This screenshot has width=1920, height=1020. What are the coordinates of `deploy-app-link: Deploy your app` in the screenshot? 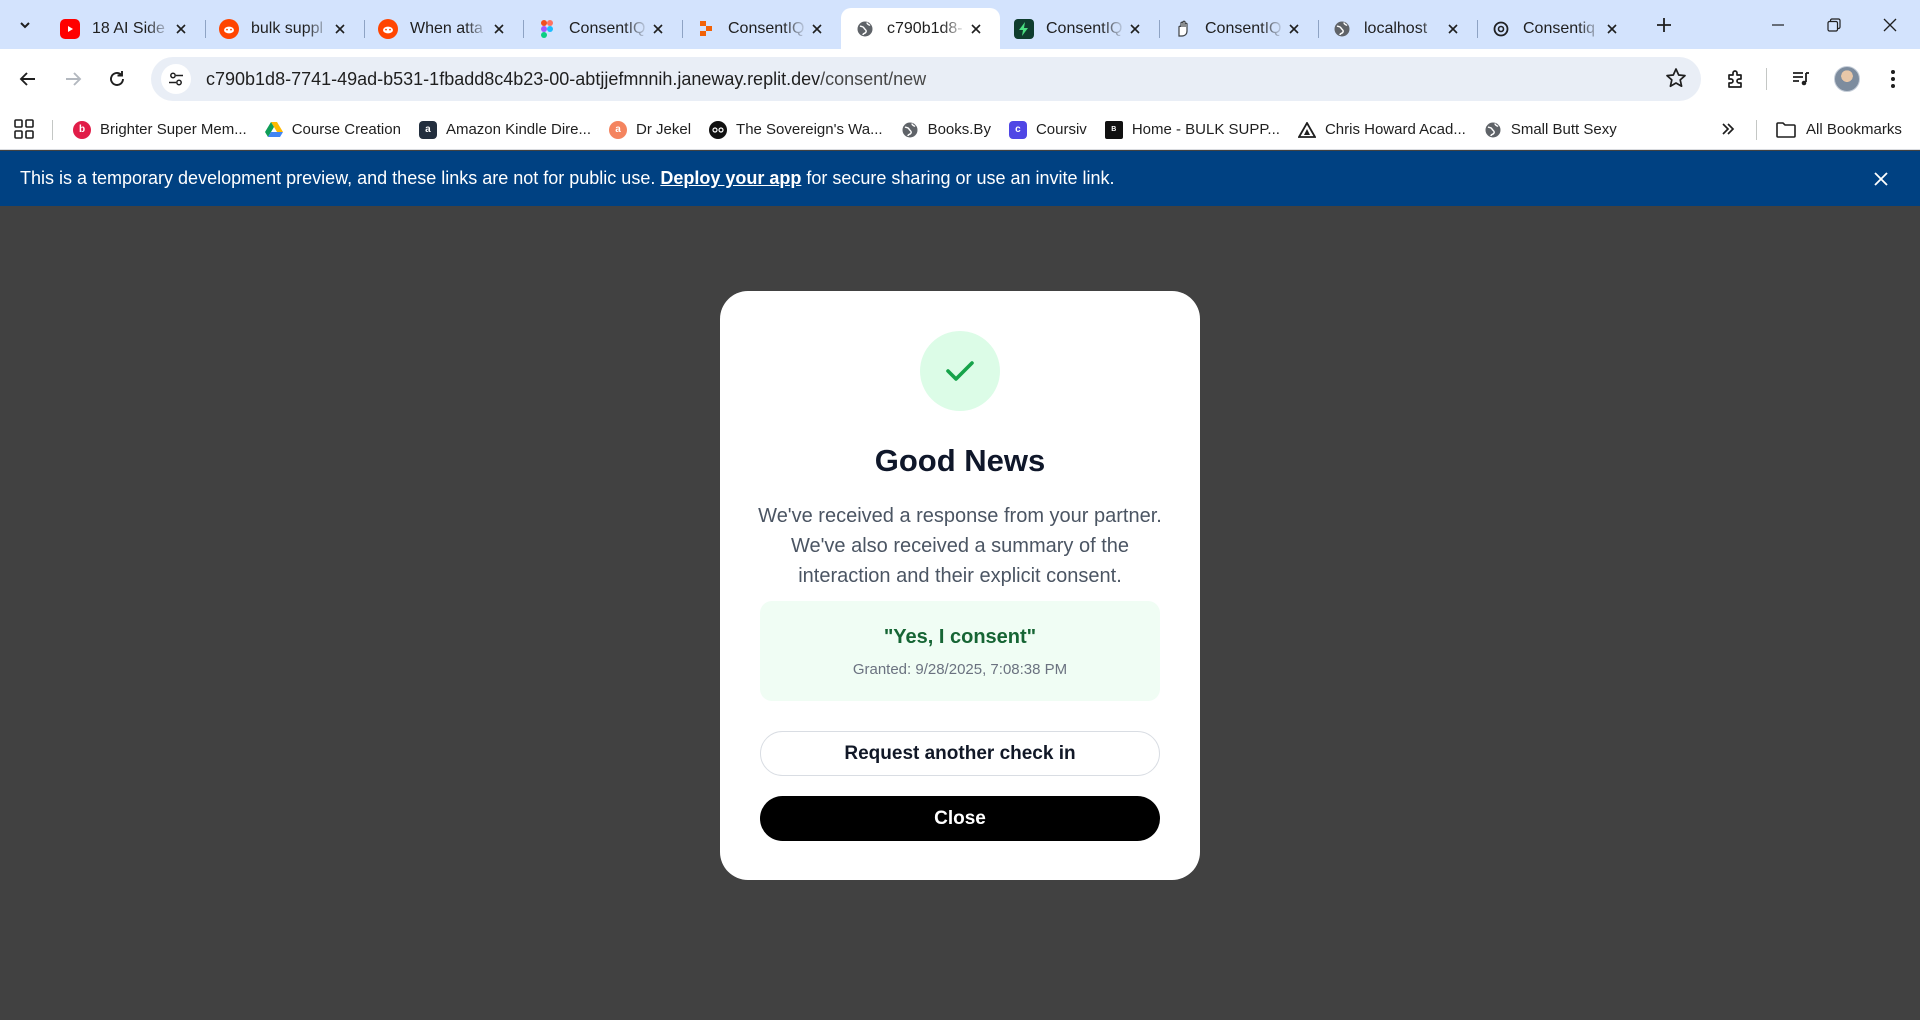 It's located at (730, 178).